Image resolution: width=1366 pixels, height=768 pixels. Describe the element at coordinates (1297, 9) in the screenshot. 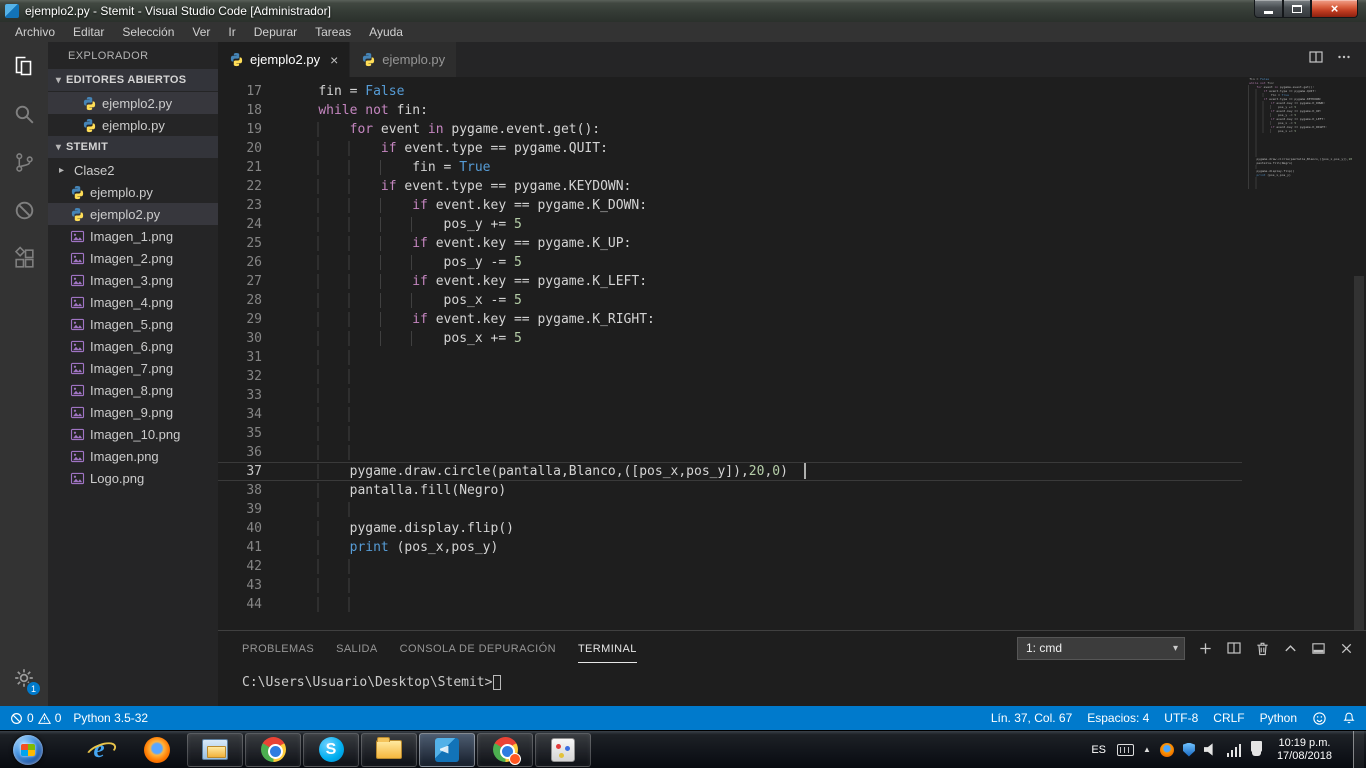

I see `maximize-button` at that location.